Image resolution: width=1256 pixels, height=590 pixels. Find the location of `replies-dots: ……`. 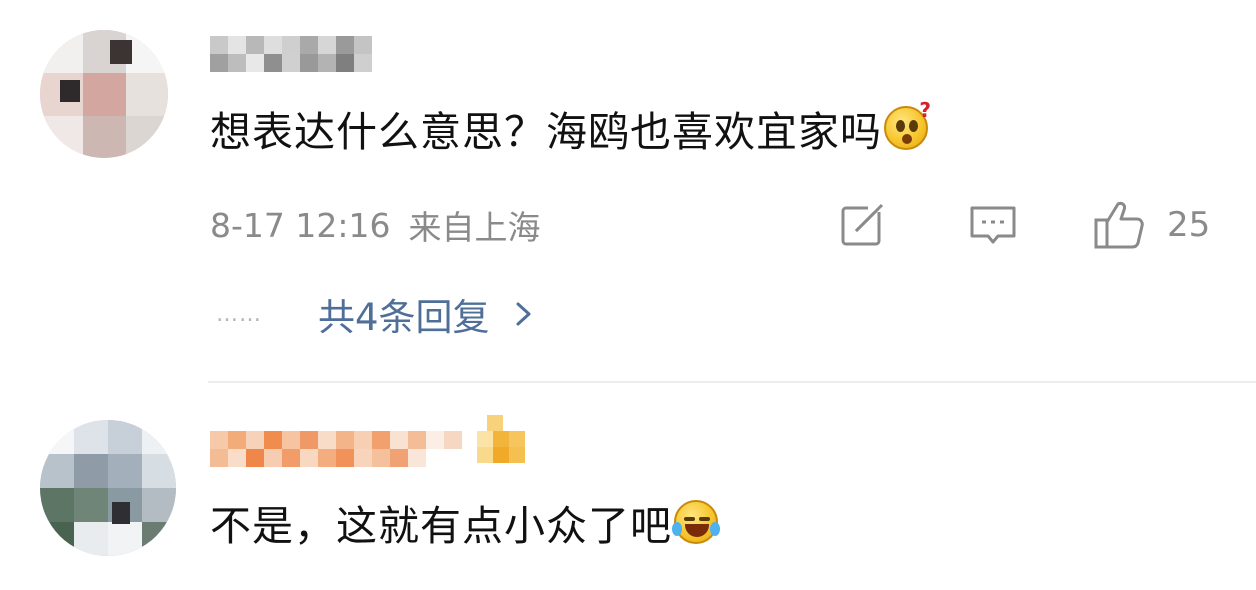

replies-dots: …… is located at coordinates (239, 314).